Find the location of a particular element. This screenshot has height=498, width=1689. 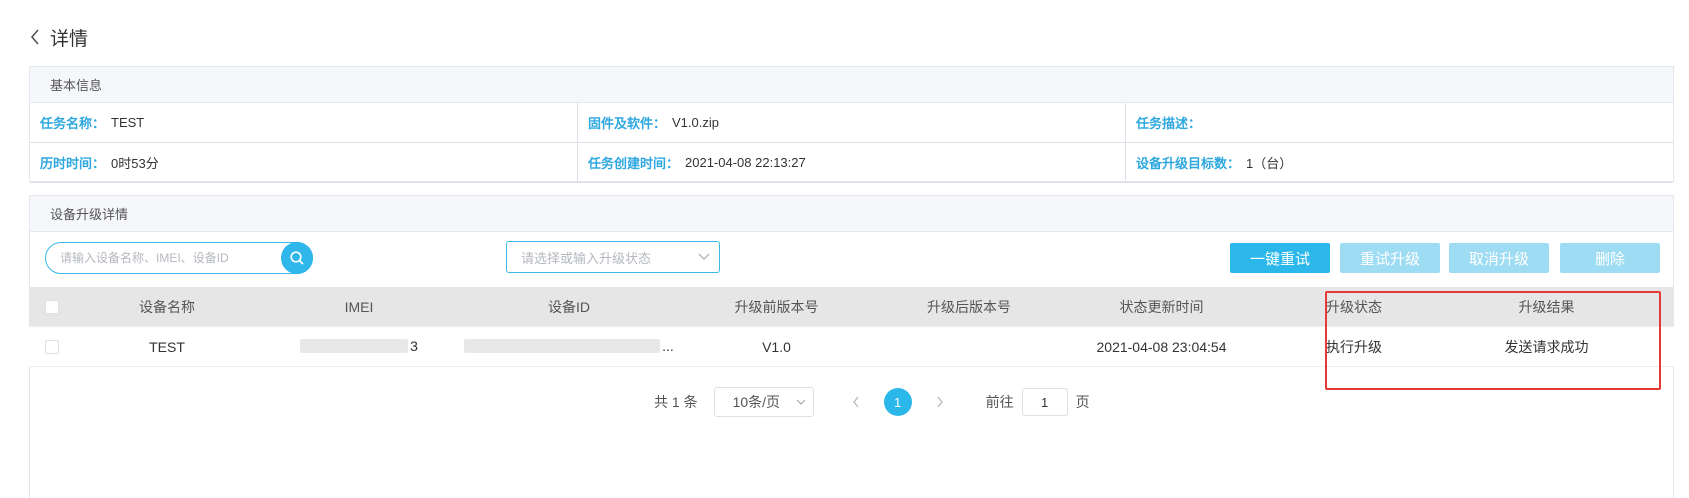

select-all-cell is located at coordinates (52, 306).